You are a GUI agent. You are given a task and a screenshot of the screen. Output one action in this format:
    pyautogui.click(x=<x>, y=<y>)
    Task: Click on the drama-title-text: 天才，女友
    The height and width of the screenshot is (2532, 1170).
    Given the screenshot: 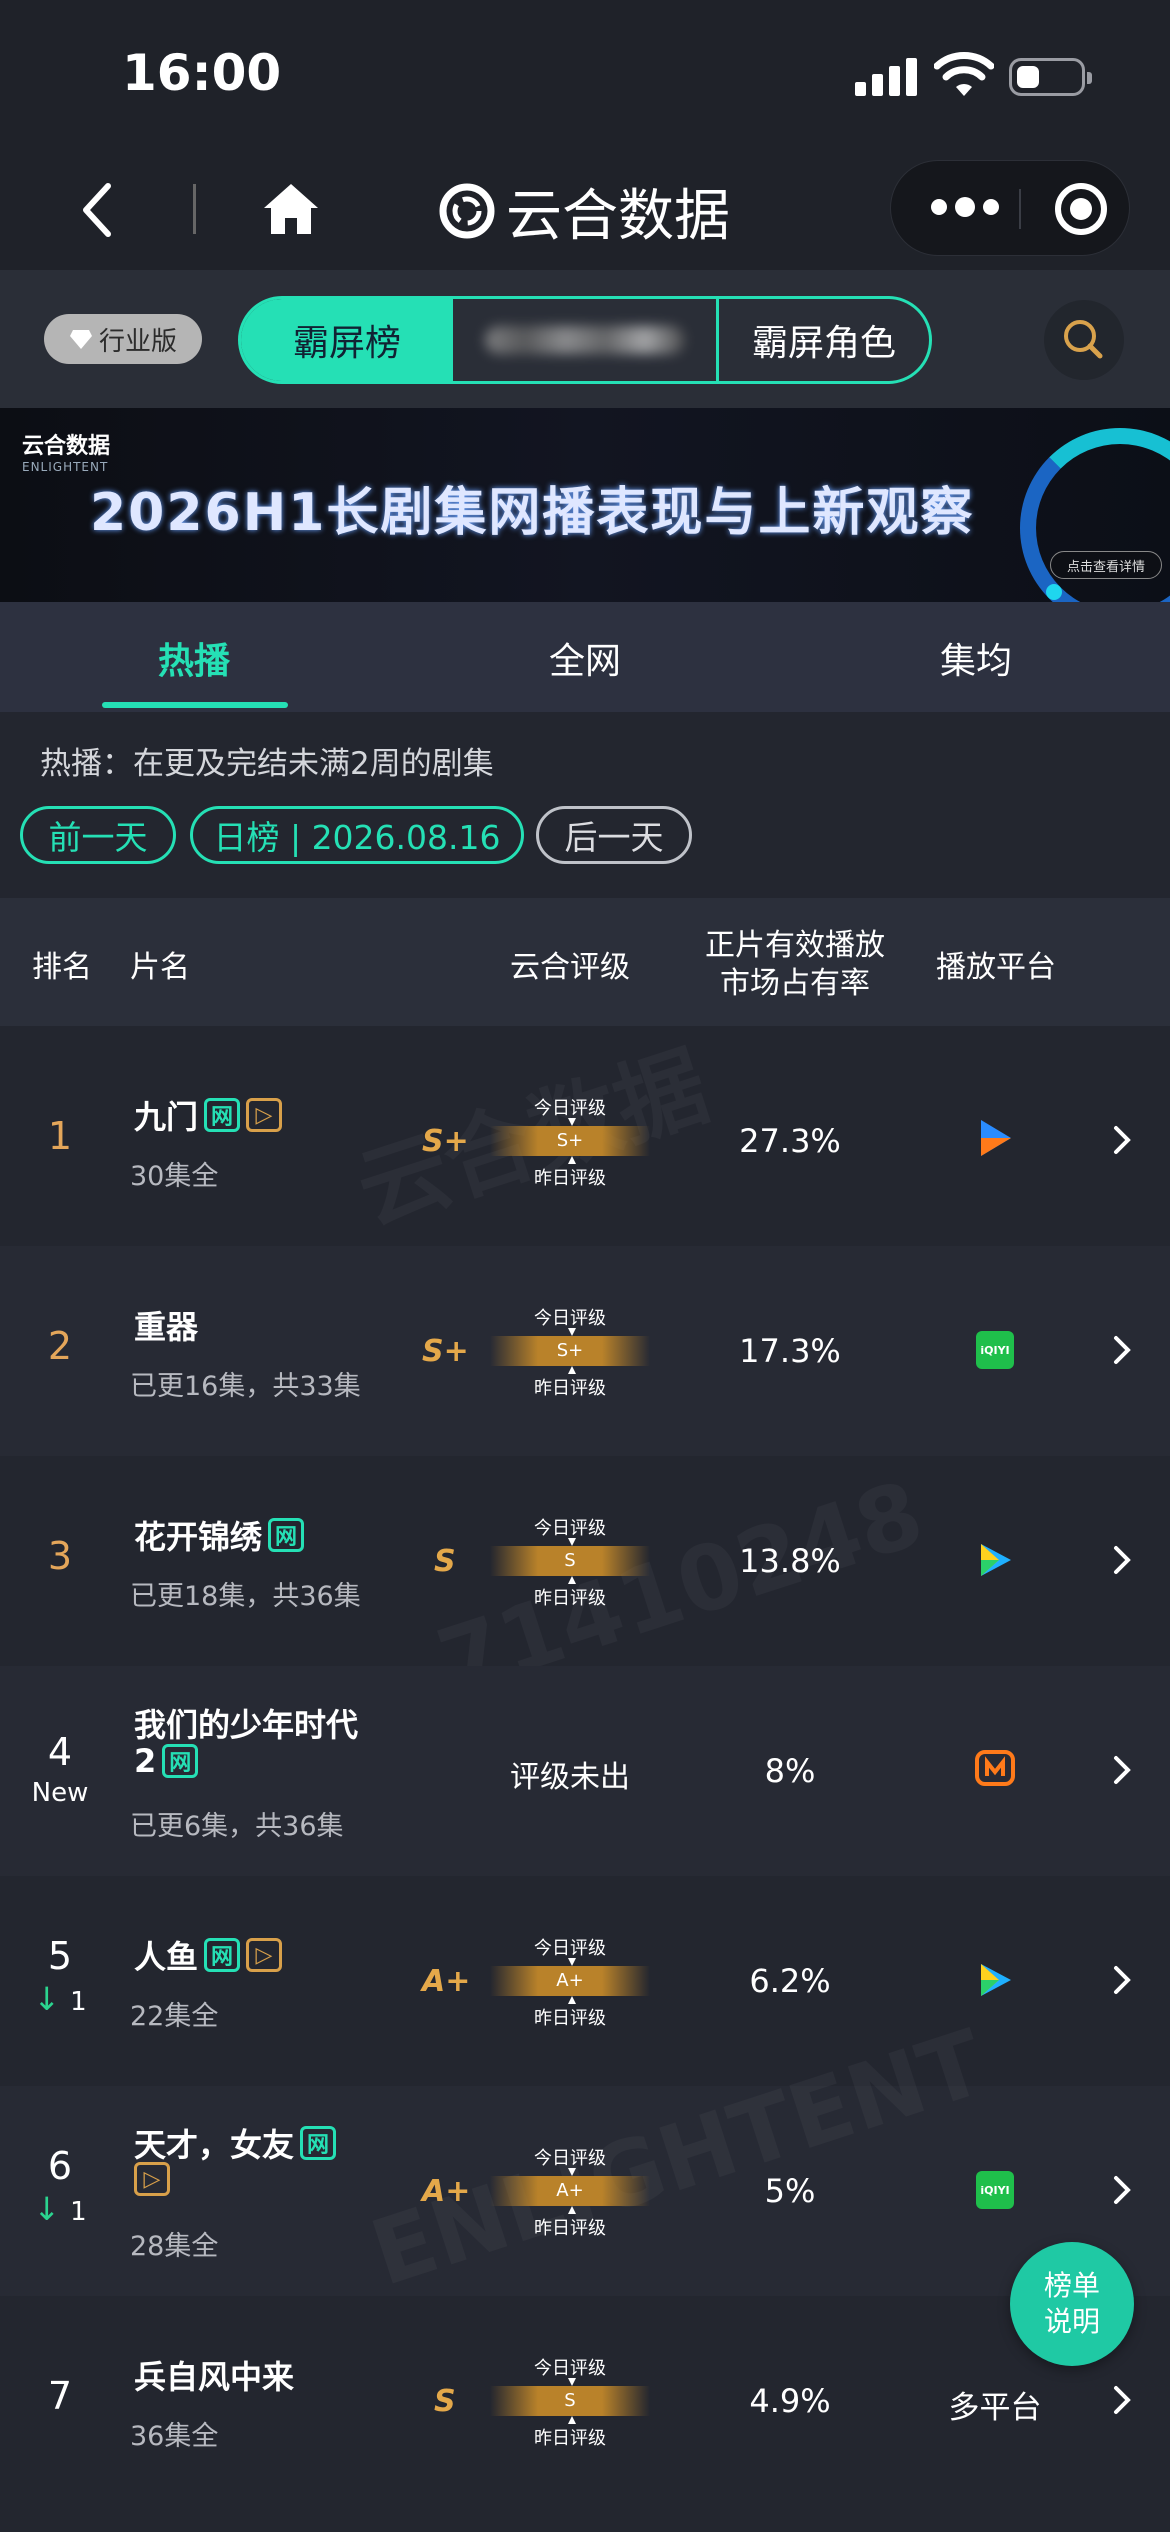 What is the action you would take?
    pyautogui.click(x=214, y=2145)
    